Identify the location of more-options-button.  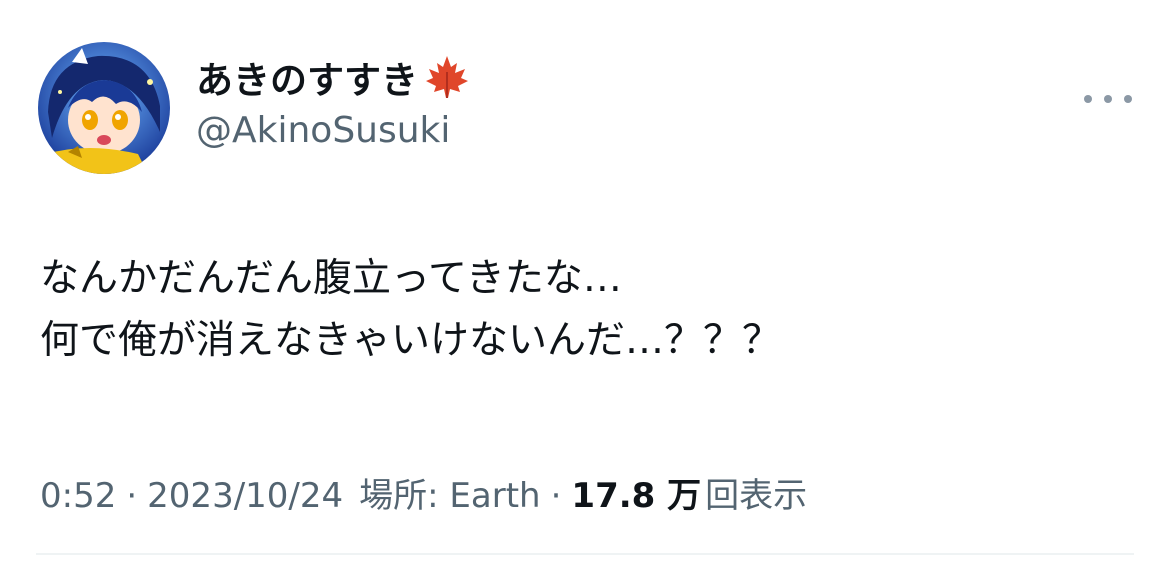
(1108, 99).